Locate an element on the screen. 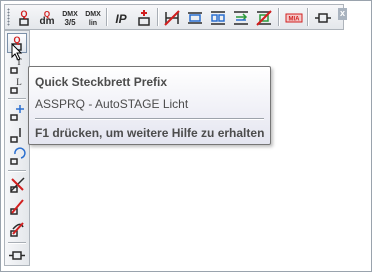 The height and width of the screenshot is (272, 372). horizontal-toolbar: Q dm Q DMX 3/5 DMX lin IP MIA x is located at coordinates (175, 17).